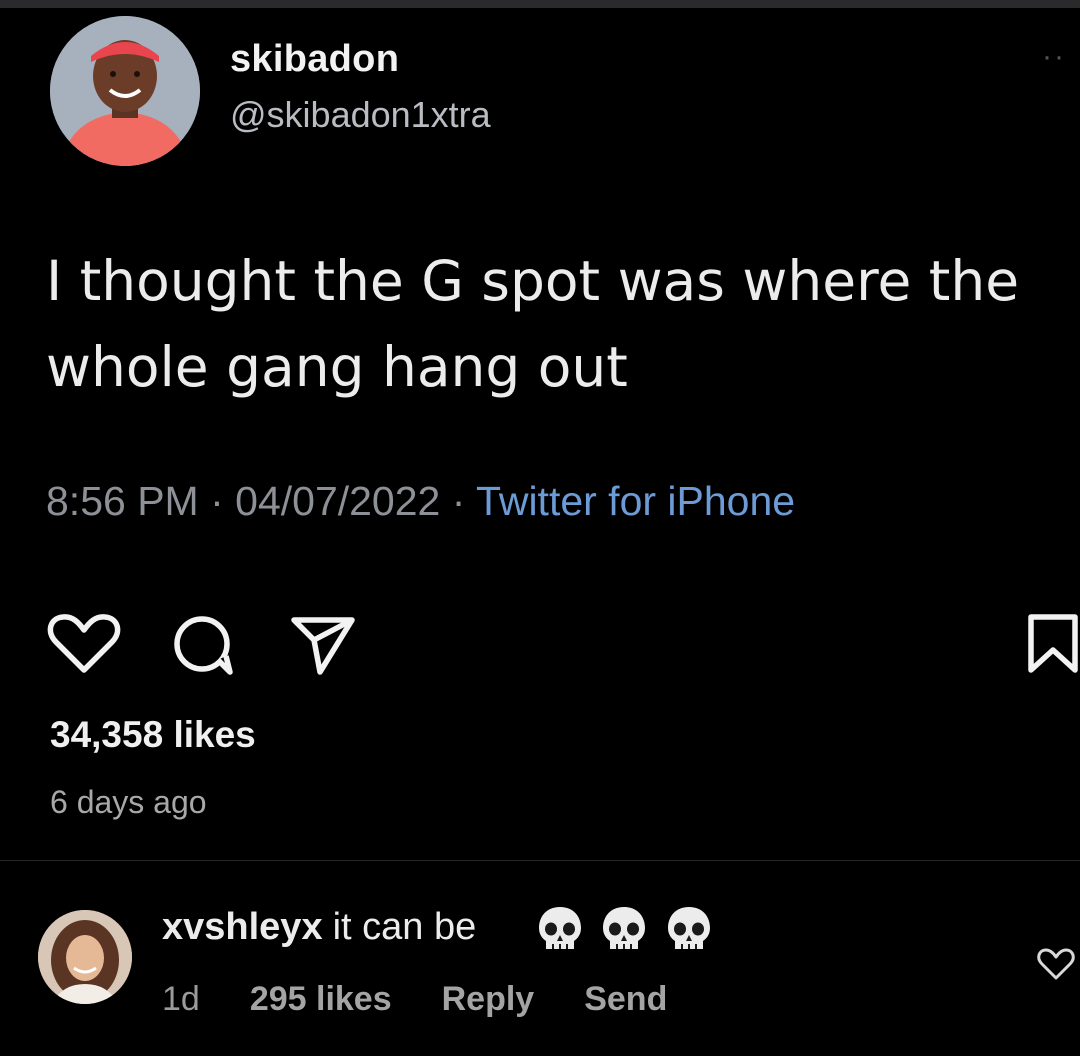  Describe the element at coordinates (404, 927) in the screenshot. I see `comment-body: it can be` at that location.